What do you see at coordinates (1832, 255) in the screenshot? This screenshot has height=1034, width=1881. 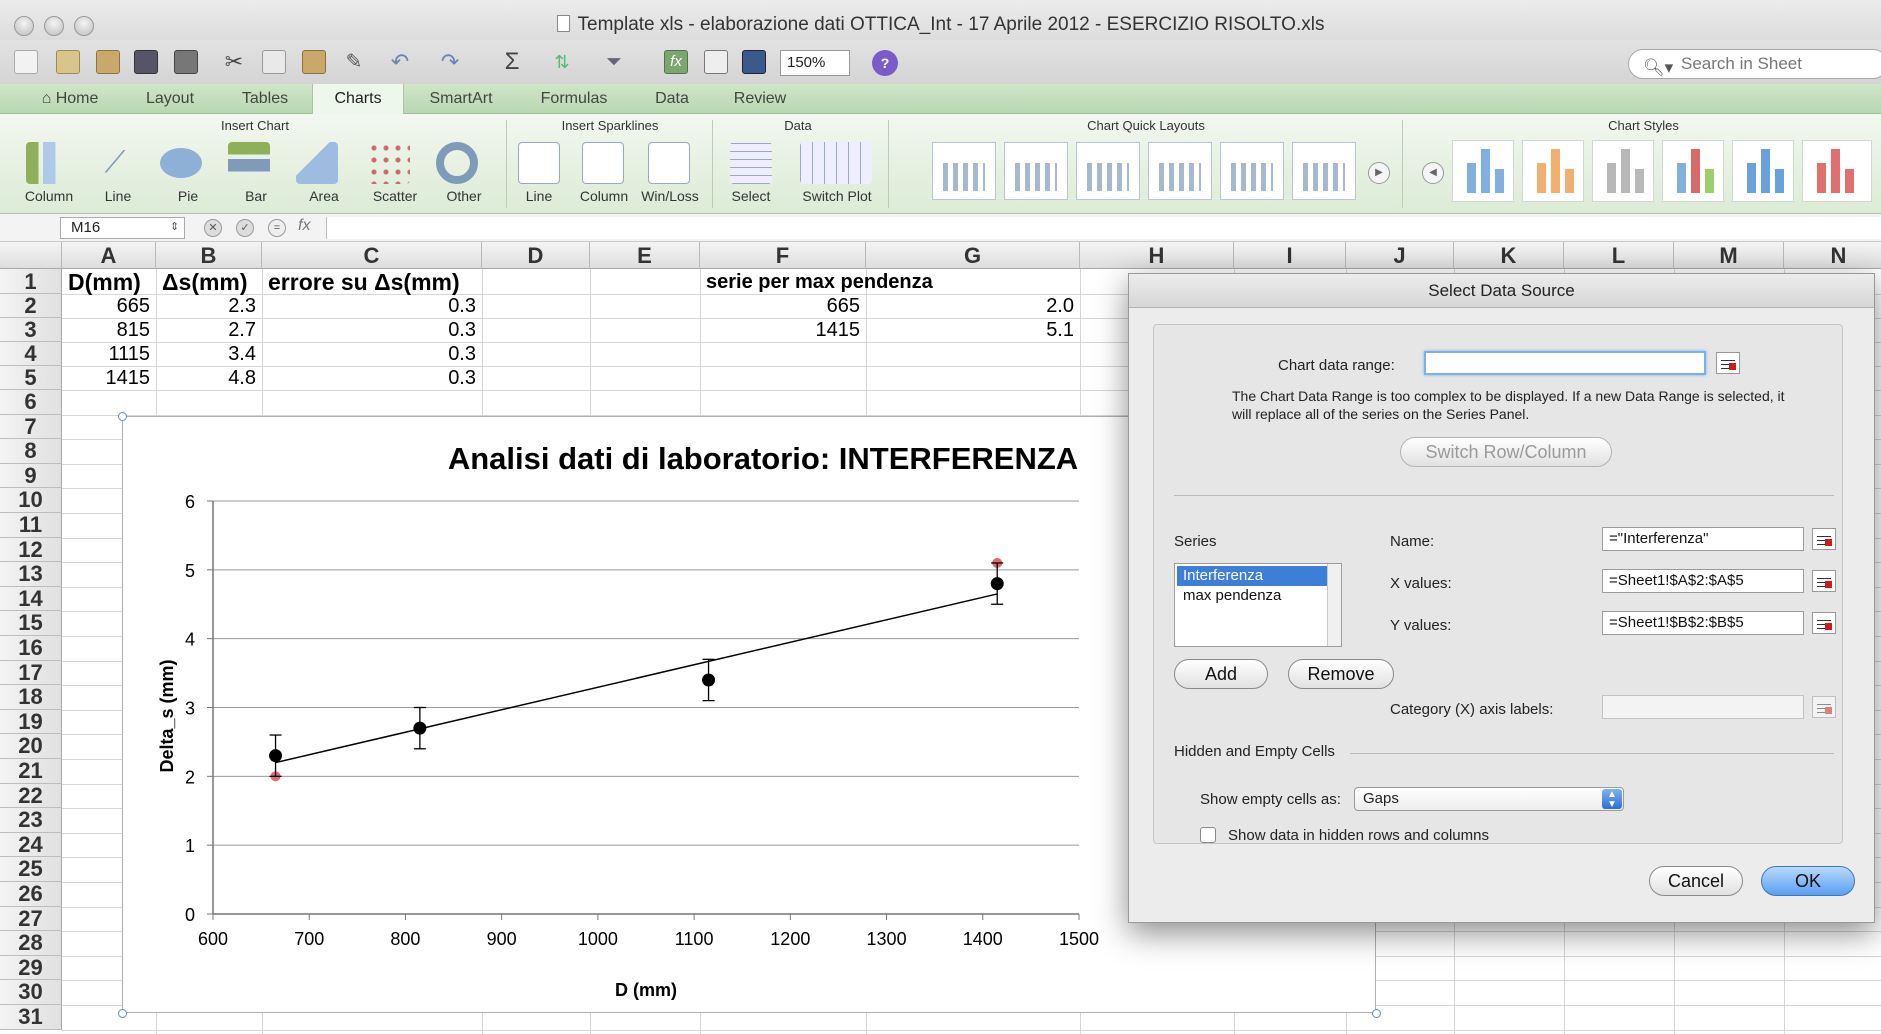 I see `column-header-n: N` at bounding box center [1832, 255].